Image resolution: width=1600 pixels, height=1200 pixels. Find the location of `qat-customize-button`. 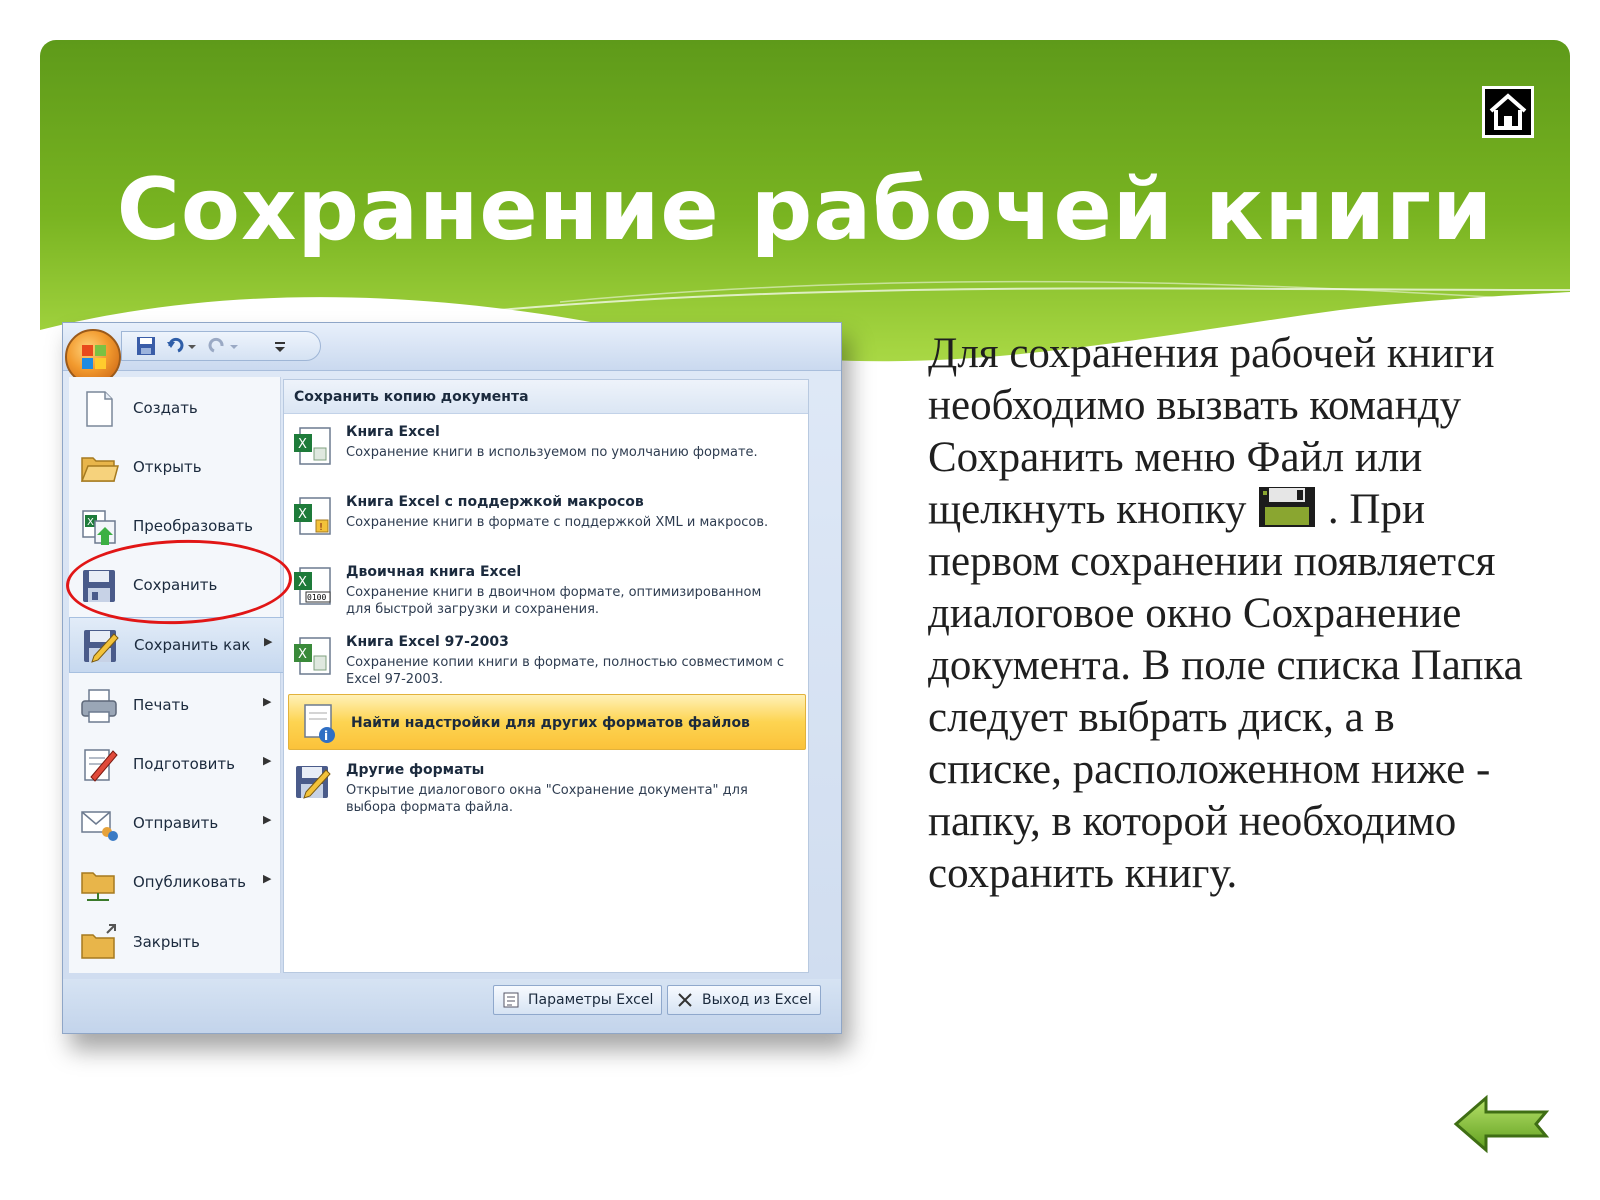

qat-customize-button is located at coordinates (280, 347).